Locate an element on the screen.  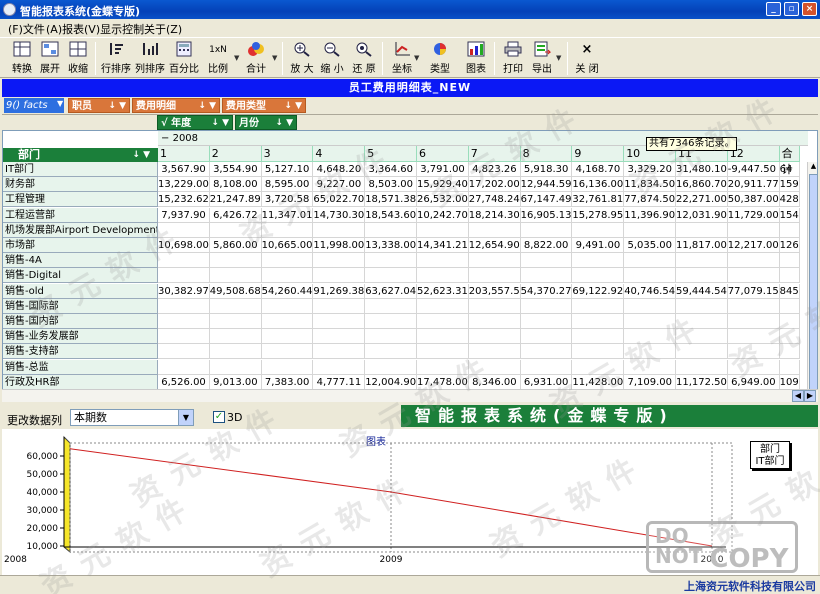
table-cell: 8,503.00 is located at coordinates (391, 185).